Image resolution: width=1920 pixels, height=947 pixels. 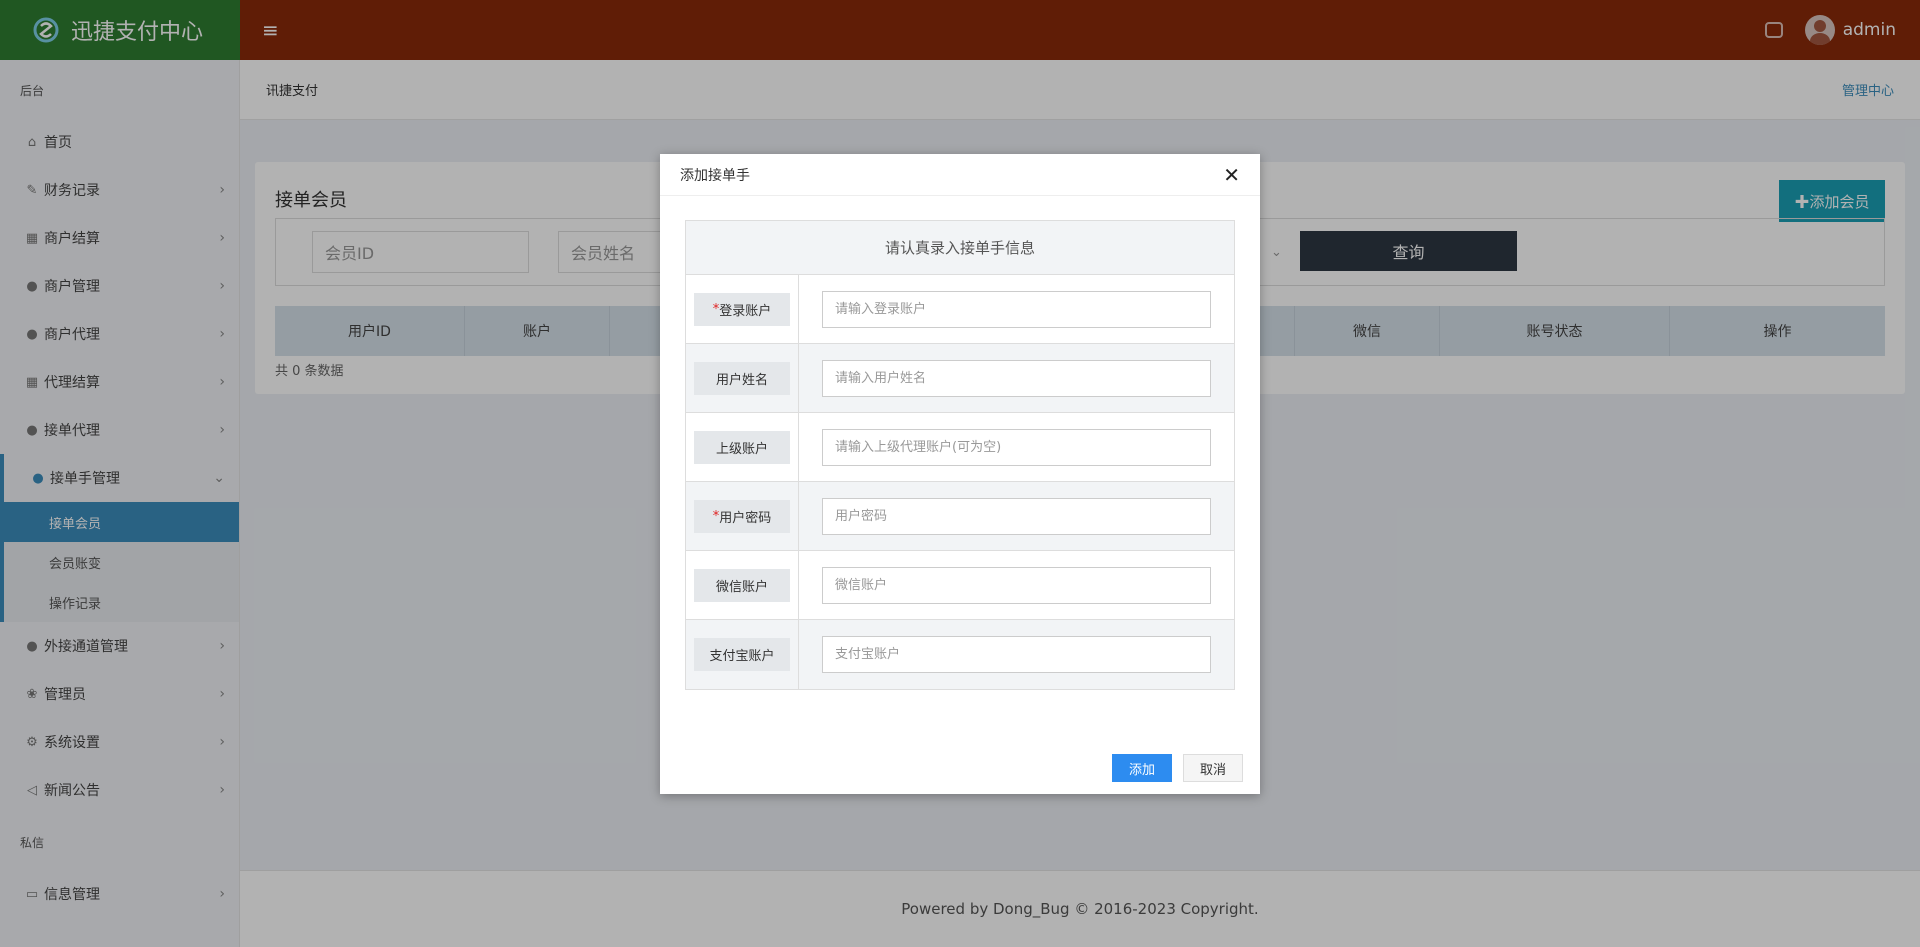 I want to click on form-row-login-account: * 登录账户, so click(x=960, y=309).